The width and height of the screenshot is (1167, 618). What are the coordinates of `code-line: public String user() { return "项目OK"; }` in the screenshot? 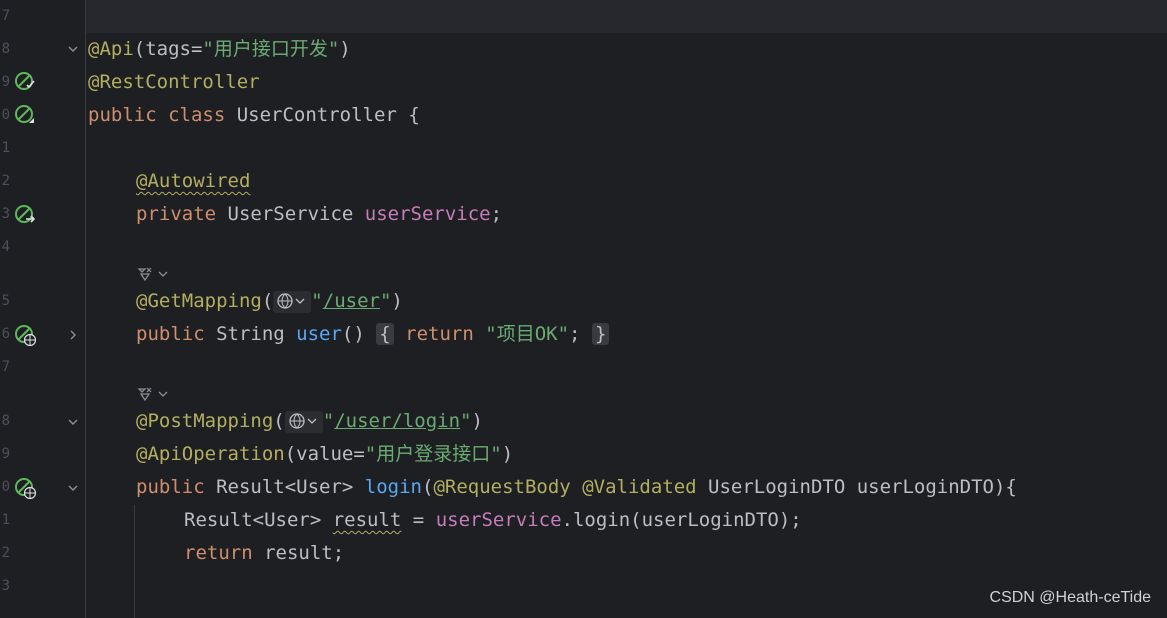 It's located at (373, 334).